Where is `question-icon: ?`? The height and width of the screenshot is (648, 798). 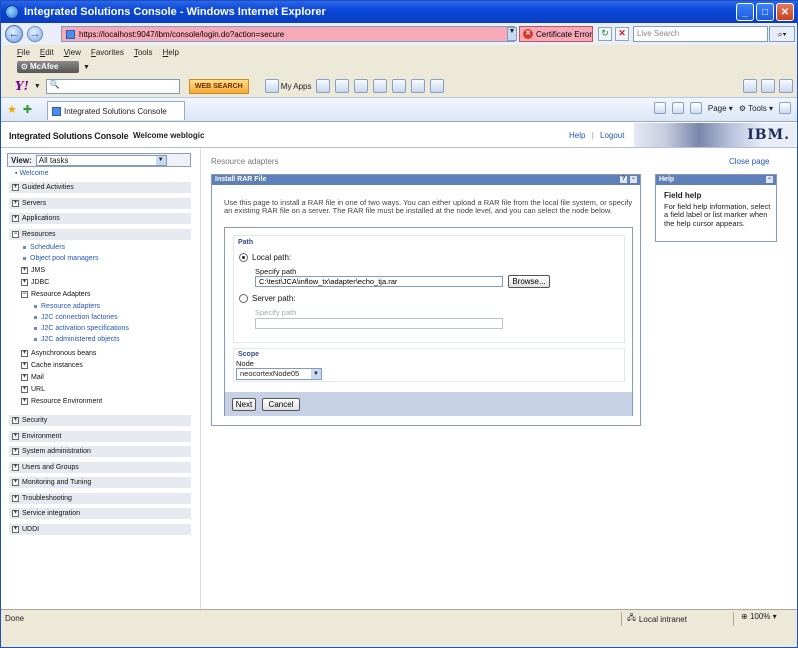 question-icon: ? is located at coordinates (623, 179).